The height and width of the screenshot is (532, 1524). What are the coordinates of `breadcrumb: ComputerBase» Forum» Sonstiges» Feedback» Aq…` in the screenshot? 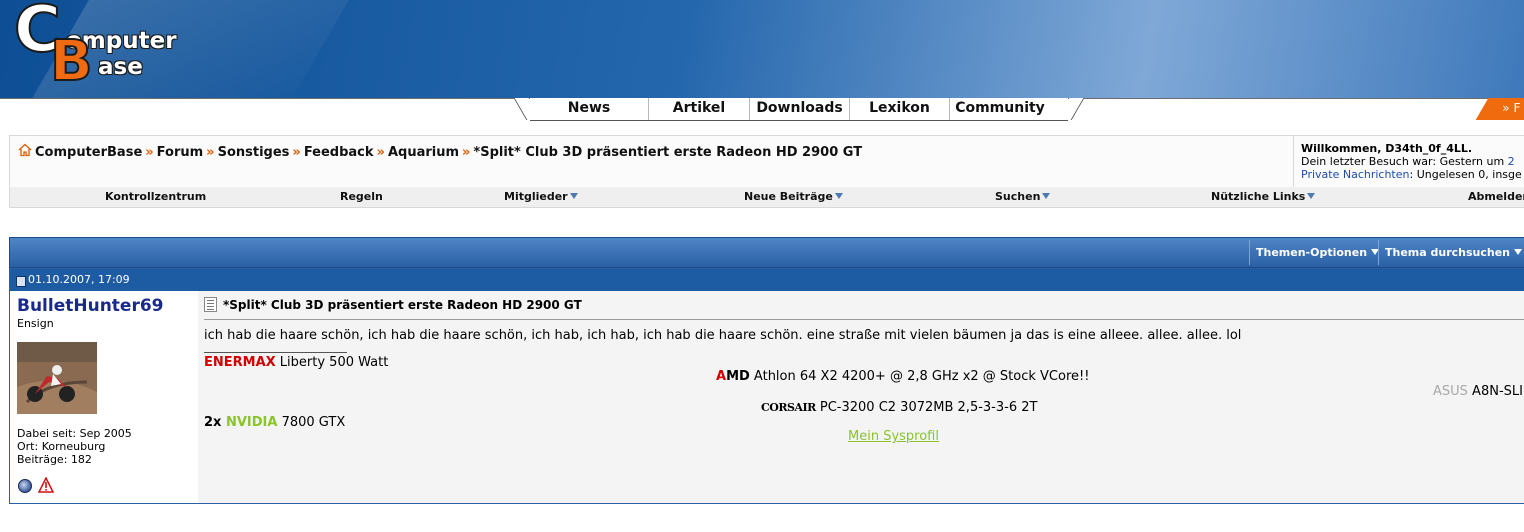 It's located at (440, 151).